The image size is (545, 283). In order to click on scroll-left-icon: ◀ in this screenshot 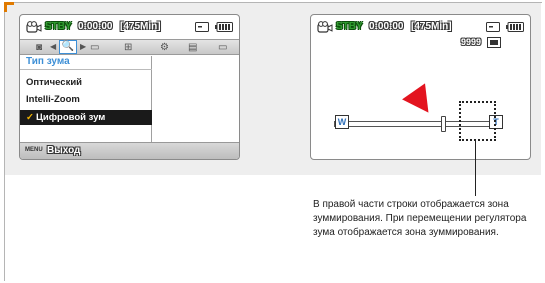, I will do `click(53, 46)`.